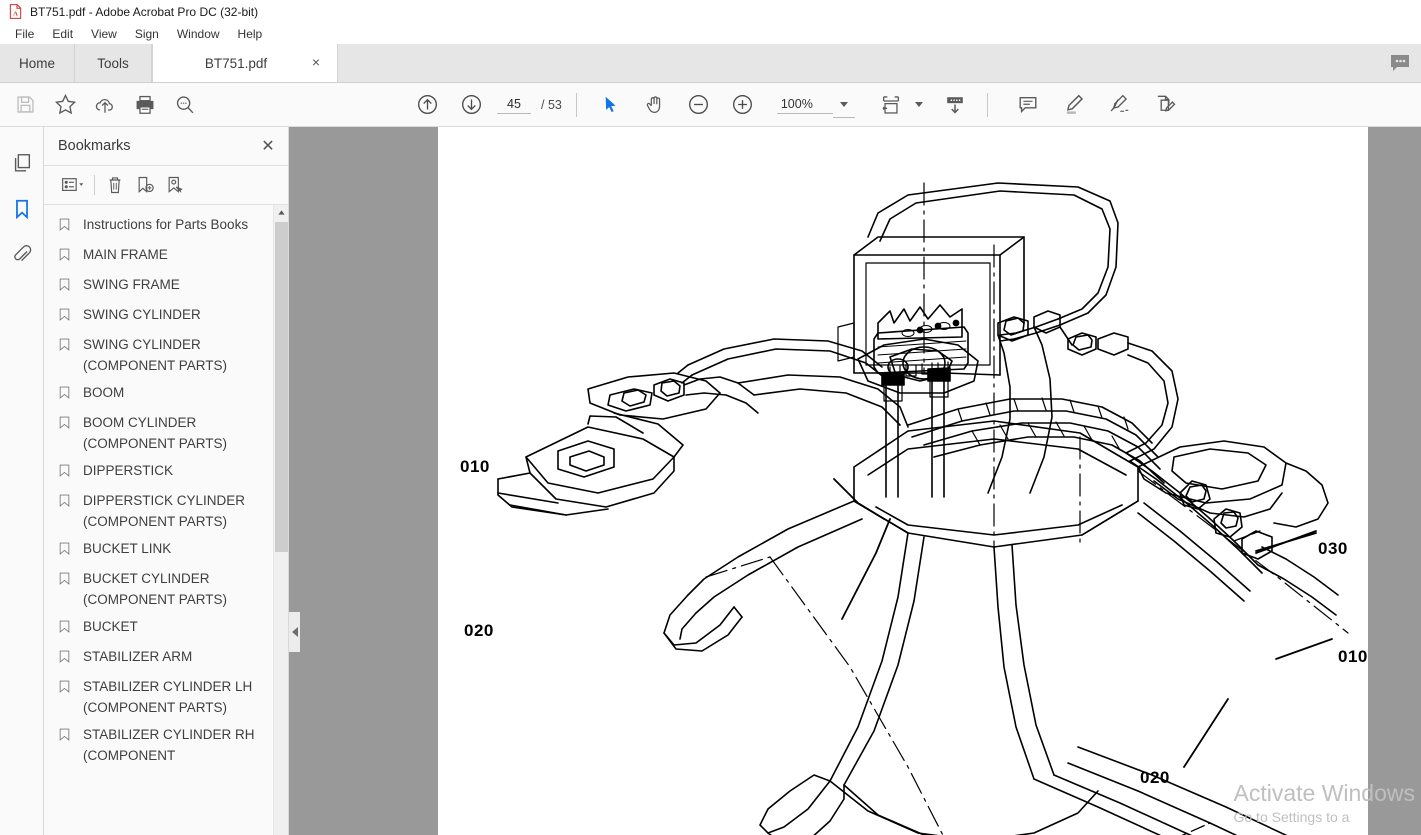  I want to click on arrow-down-circle-icon, so click(471, 105).